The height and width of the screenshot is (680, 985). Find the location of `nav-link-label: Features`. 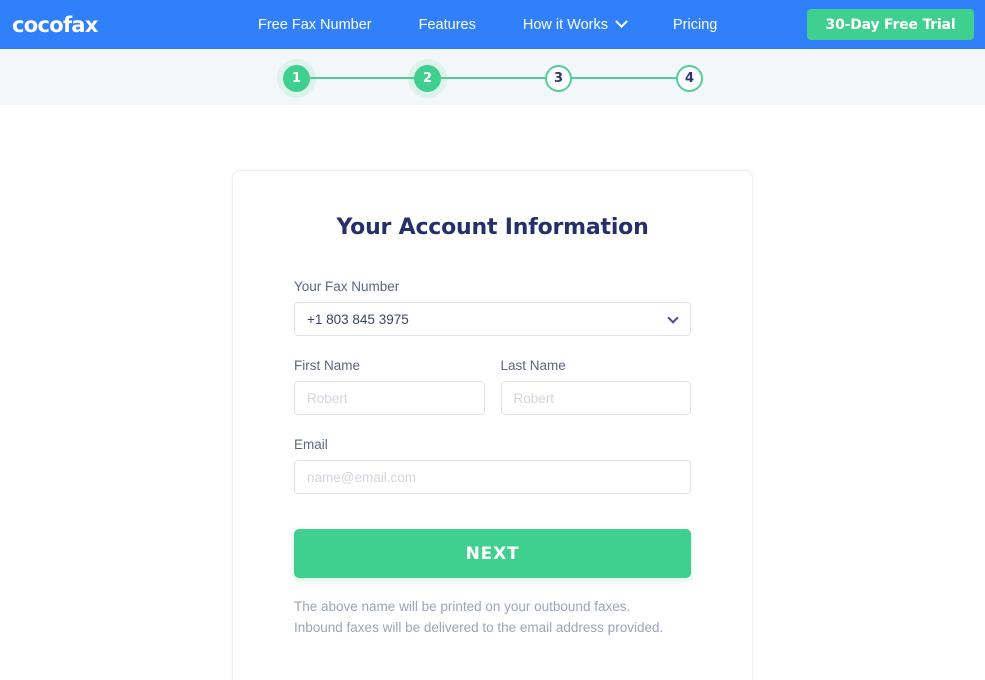

nav-link-label: Features is located at coordinates (447, 24).